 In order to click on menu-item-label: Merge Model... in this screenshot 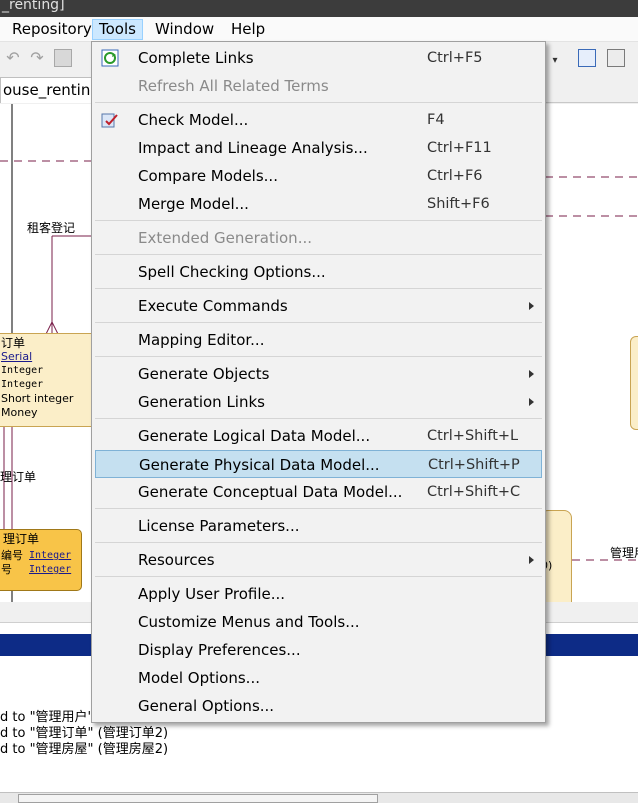, I will do `click(193, 204)`.